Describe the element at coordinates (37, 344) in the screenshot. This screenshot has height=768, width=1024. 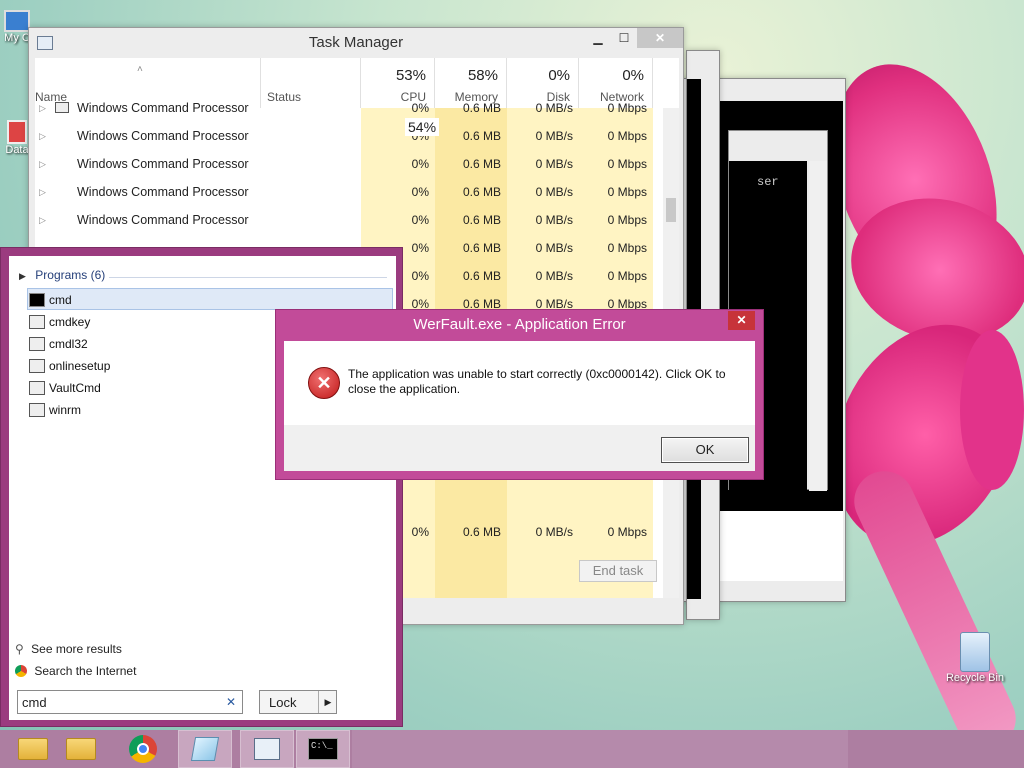
I see `phone-book-icon` at that location.